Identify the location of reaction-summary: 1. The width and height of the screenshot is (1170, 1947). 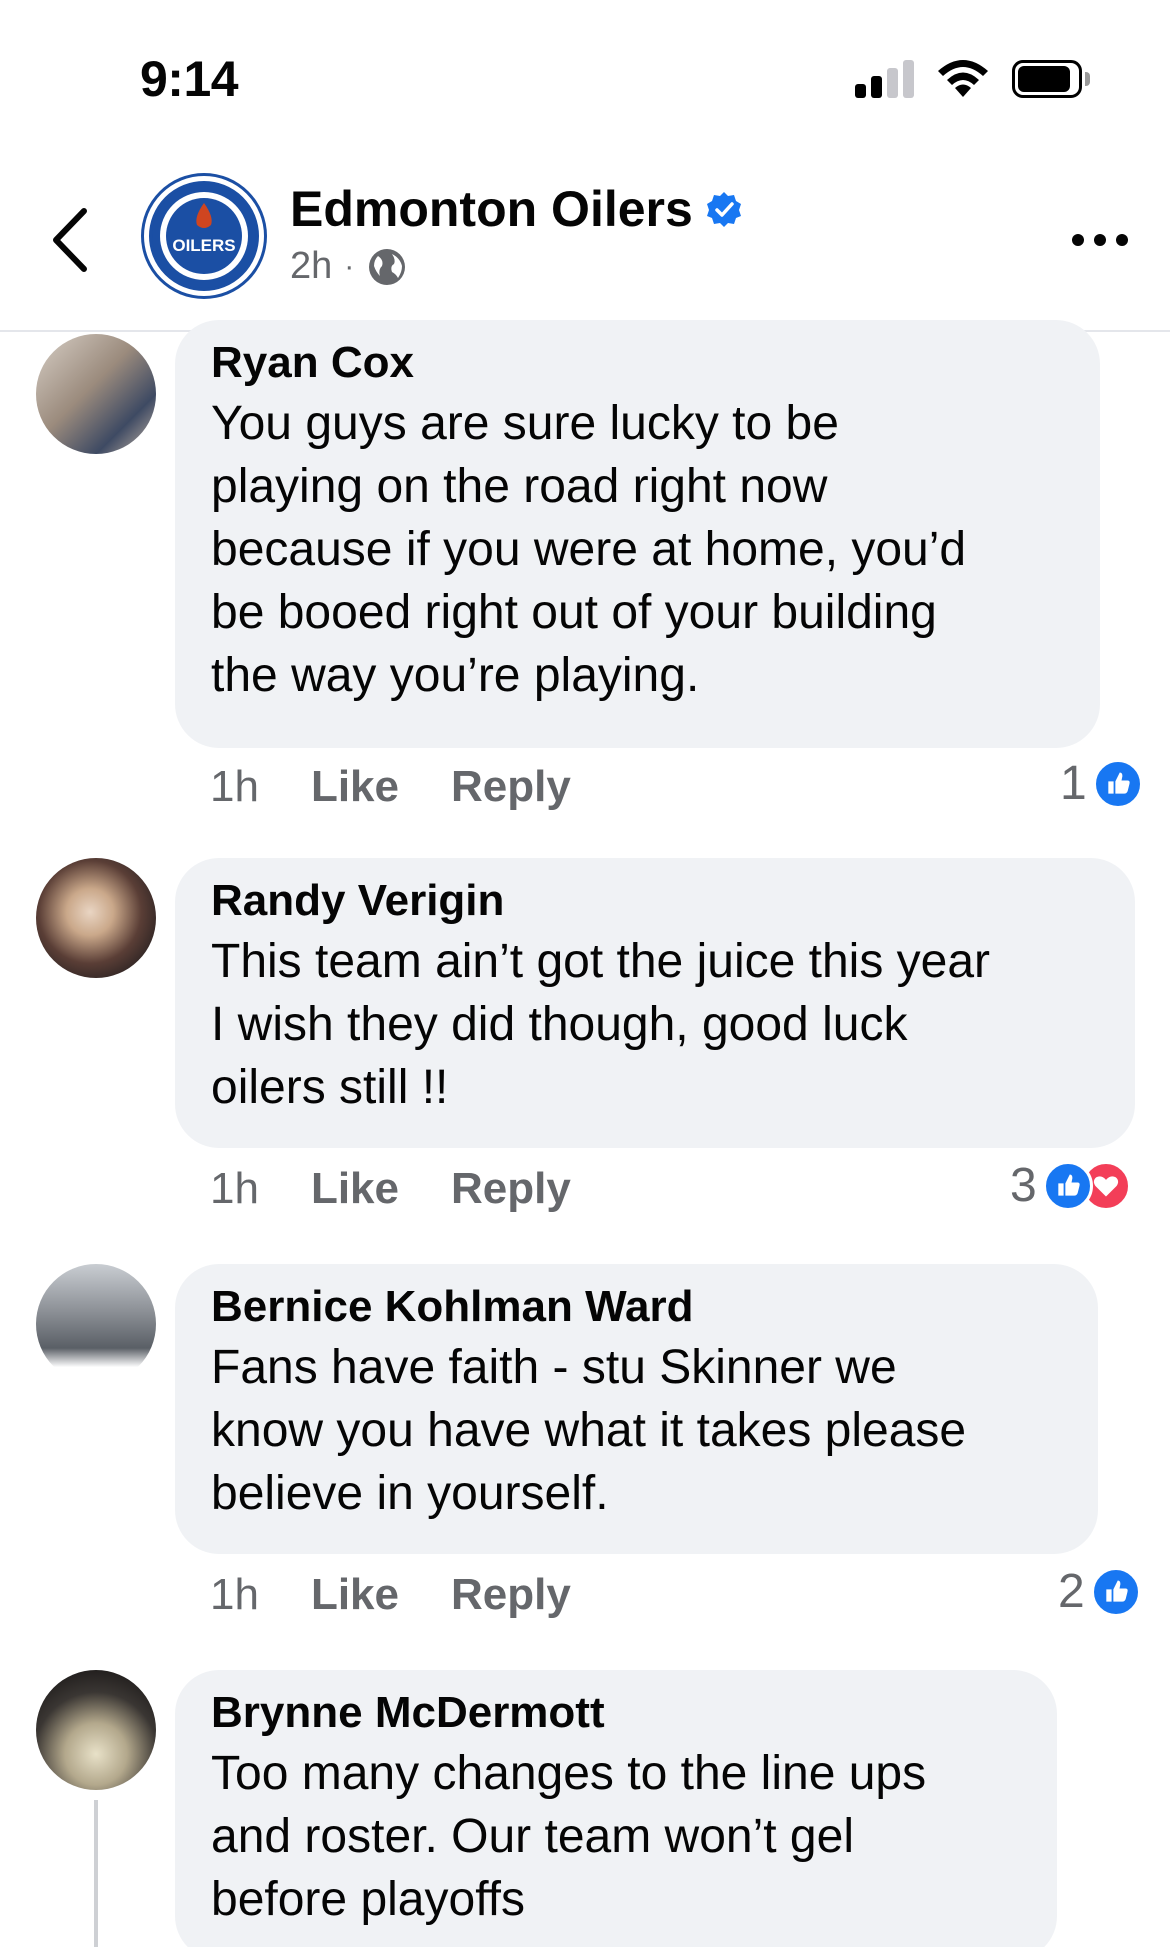
(1101, 783).